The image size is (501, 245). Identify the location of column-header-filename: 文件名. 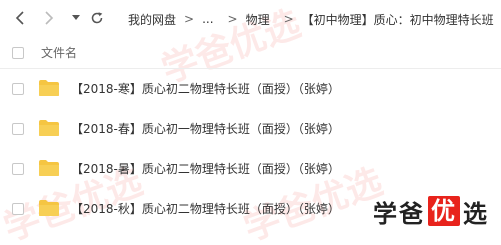
(59, 53).